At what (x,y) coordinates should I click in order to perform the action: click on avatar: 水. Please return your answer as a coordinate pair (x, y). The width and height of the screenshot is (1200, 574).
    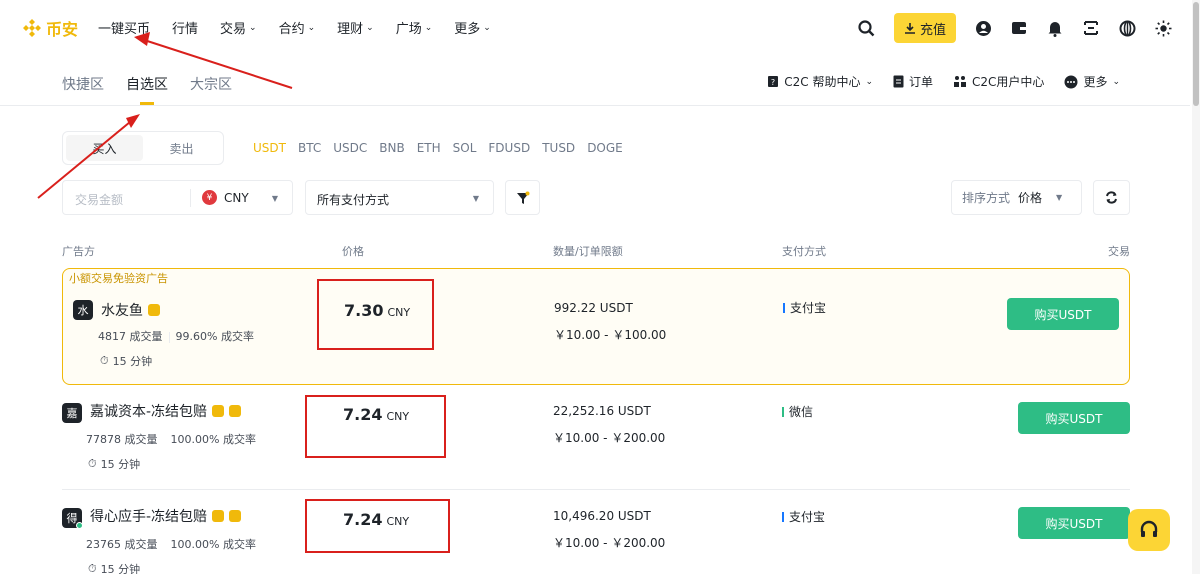
    Looking at the image, I should click on (83, 310).